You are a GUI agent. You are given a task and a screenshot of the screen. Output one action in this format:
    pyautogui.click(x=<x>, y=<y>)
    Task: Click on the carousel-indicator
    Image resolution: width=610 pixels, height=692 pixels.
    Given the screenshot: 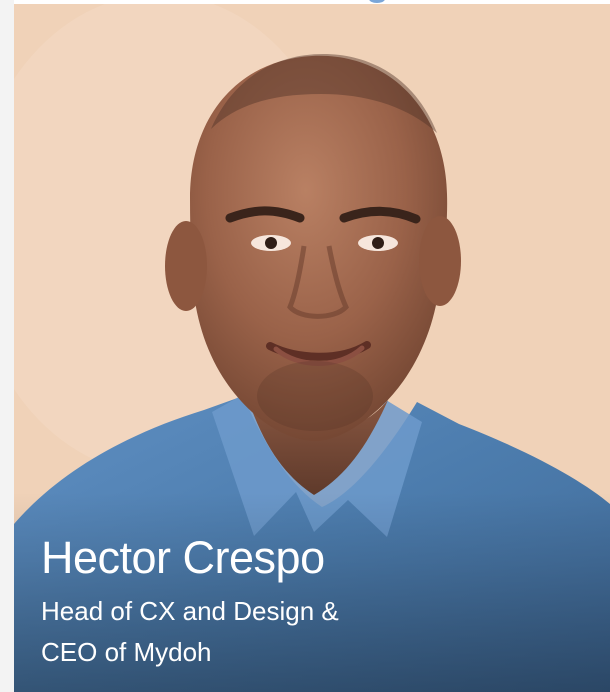 What is the action you would take?
    pyautogui.click(x=377, y=1)
    